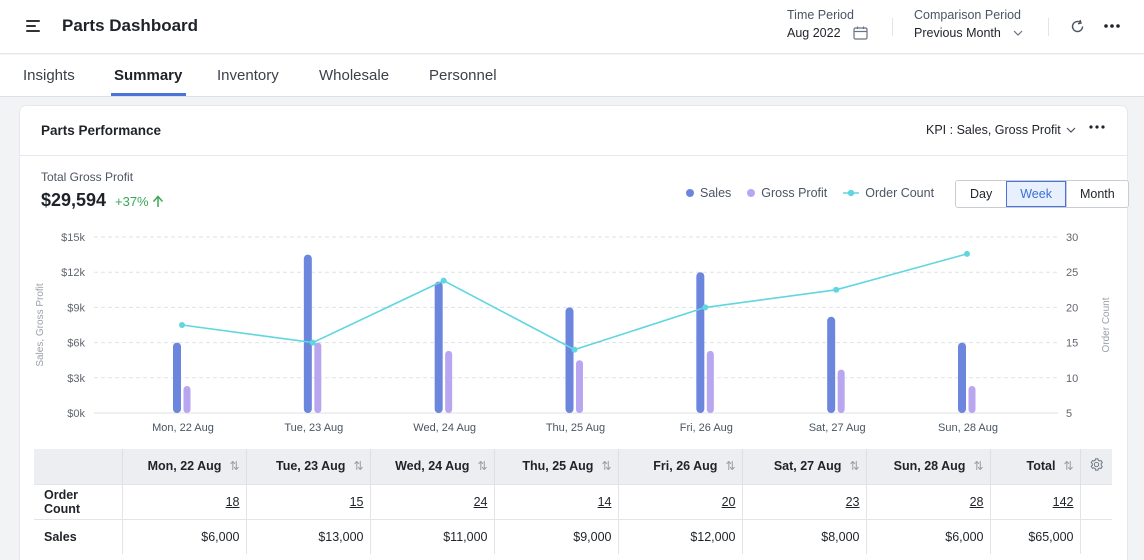  I want to click on table-cell: $11,000, so click(432, 536).